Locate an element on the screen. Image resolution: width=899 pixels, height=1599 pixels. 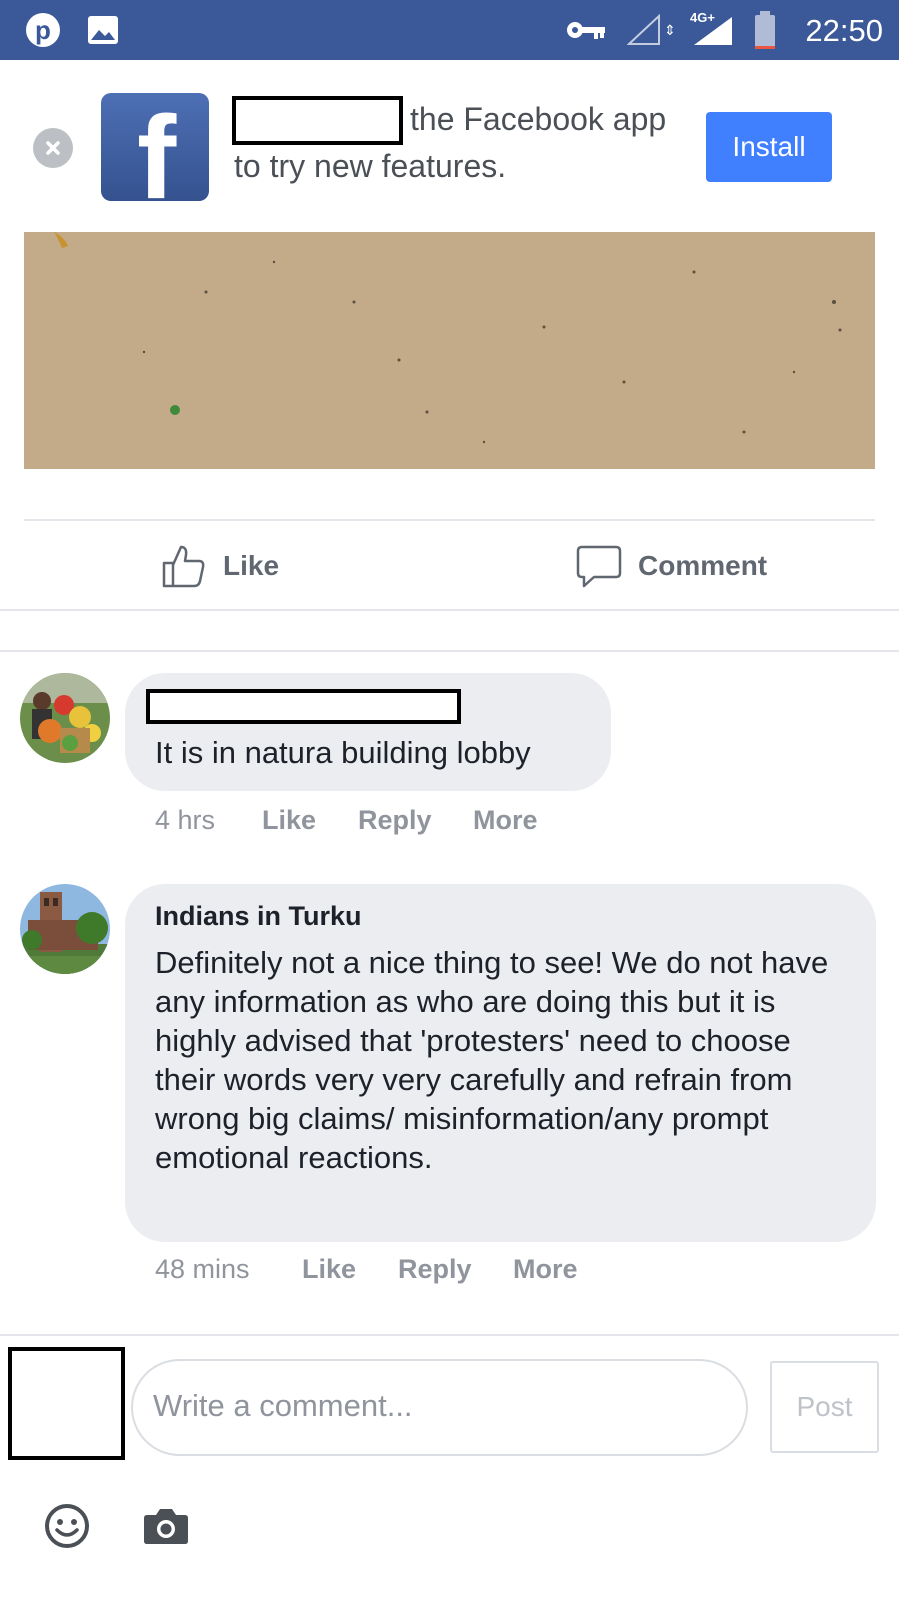
signal-icon is located at coordinates (712, 30).